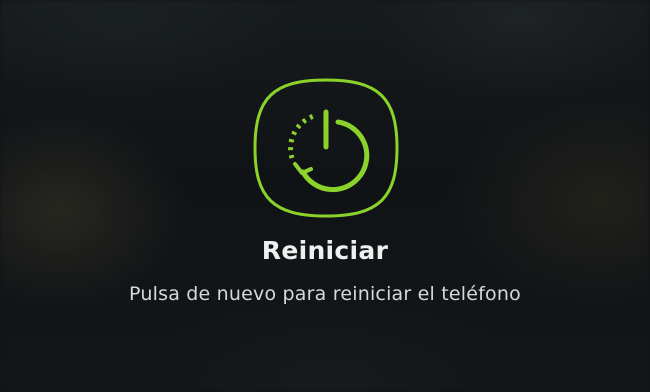 This screenshot has width=650, height=392. I want to click on restart-button, so click(326, 148).